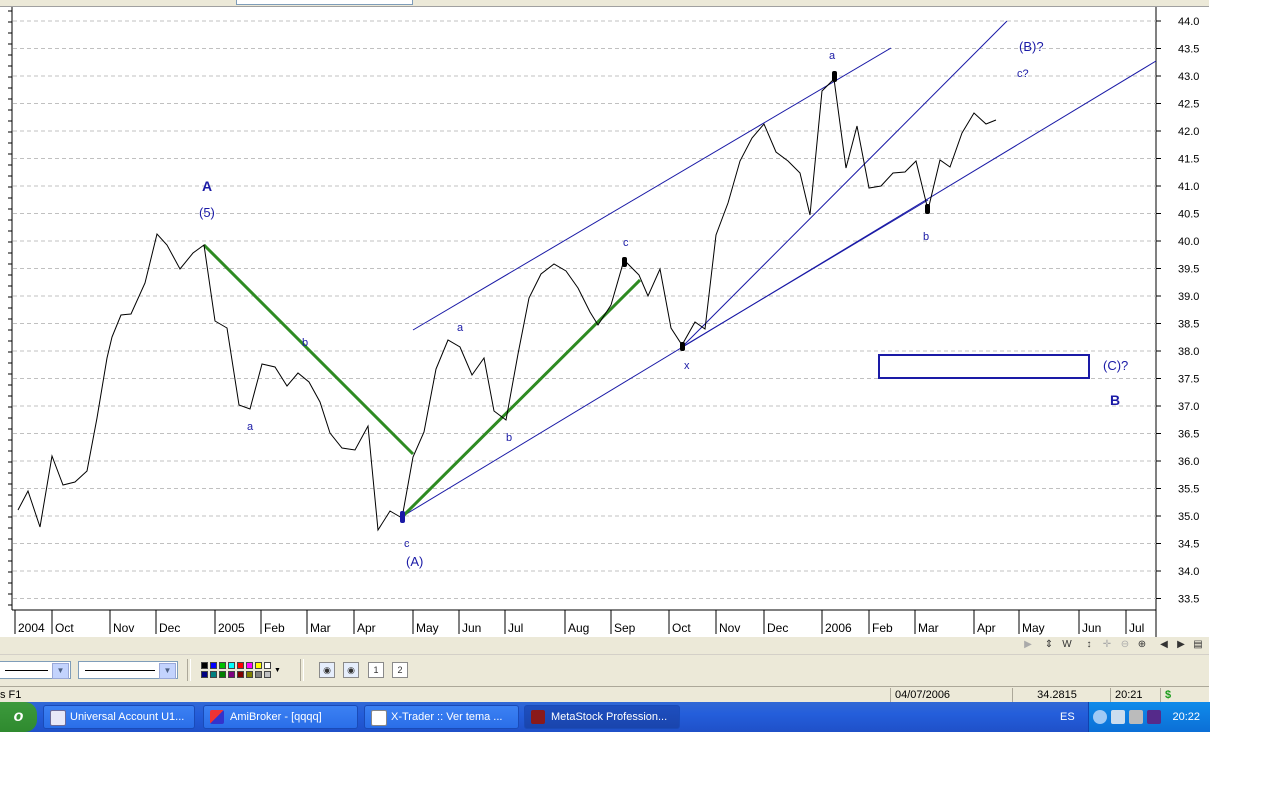  I want to click on price-axis-label: 36.0, so click(1188, 462).